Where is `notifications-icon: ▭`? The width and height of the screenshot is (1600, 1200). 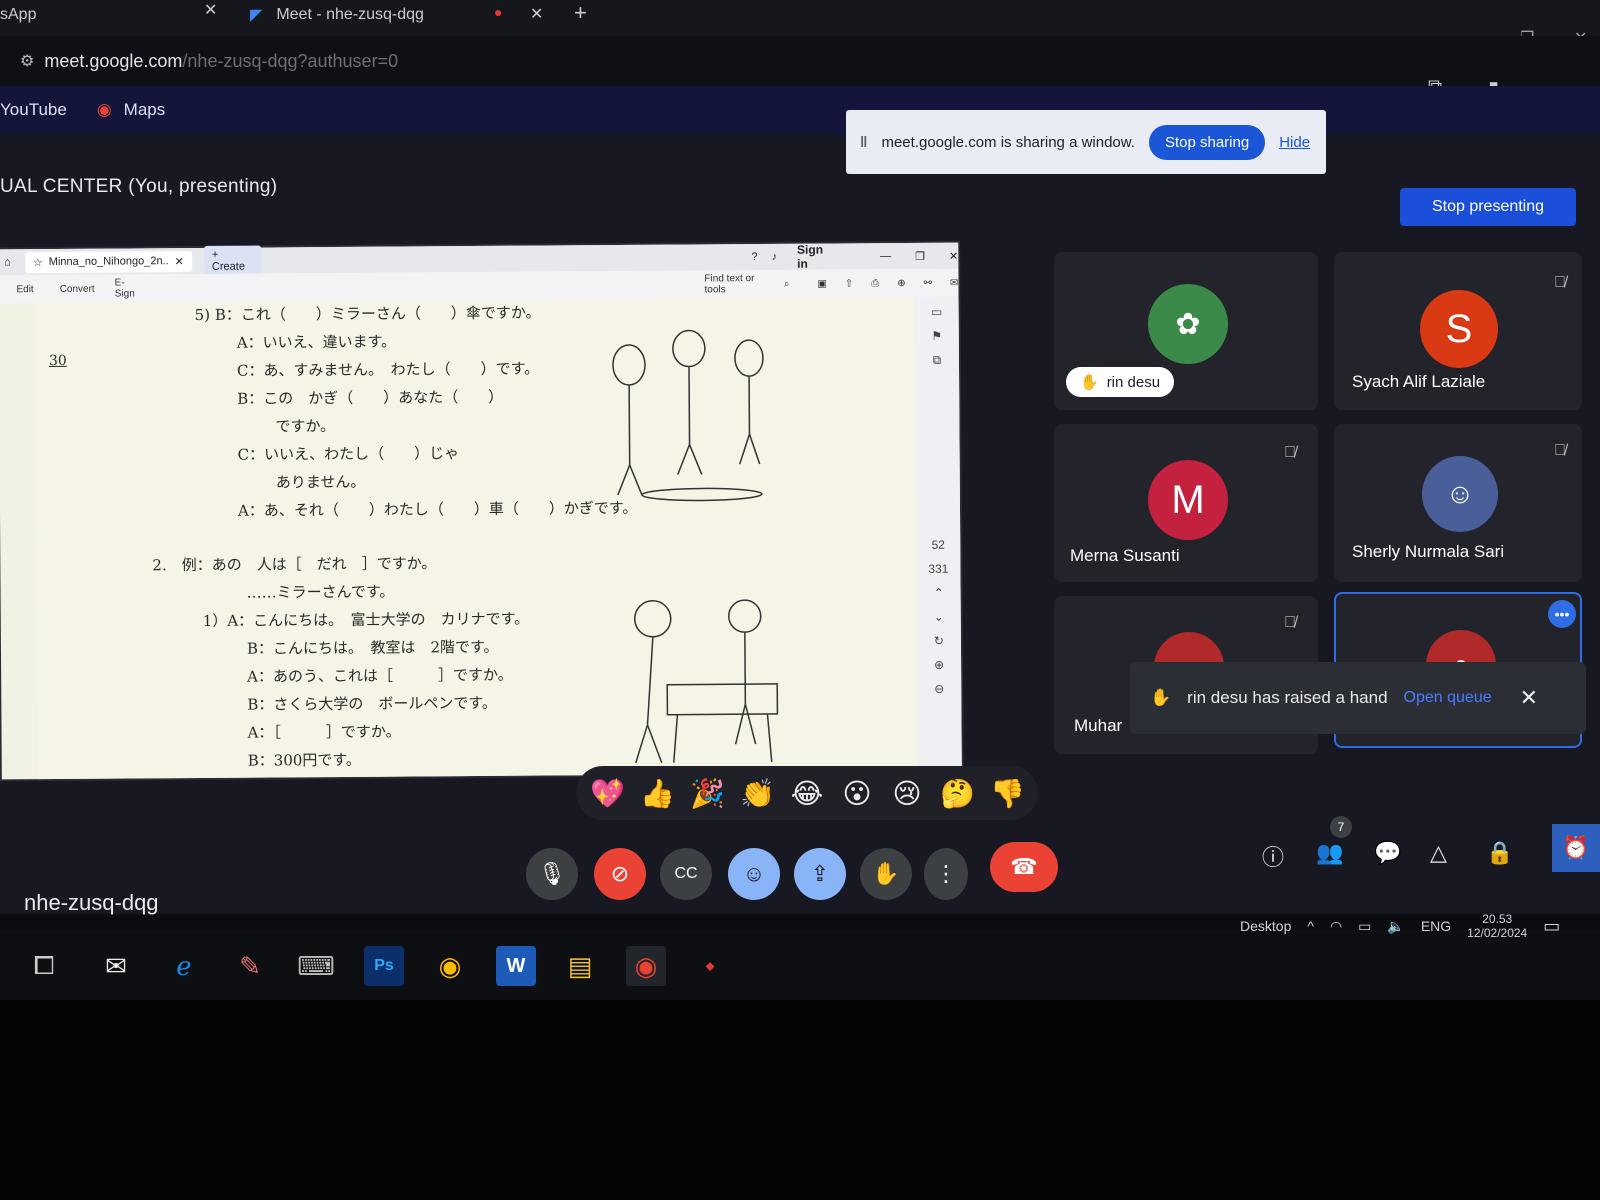 notifications-icon: ▭ is located at coordinates (1551, 926).